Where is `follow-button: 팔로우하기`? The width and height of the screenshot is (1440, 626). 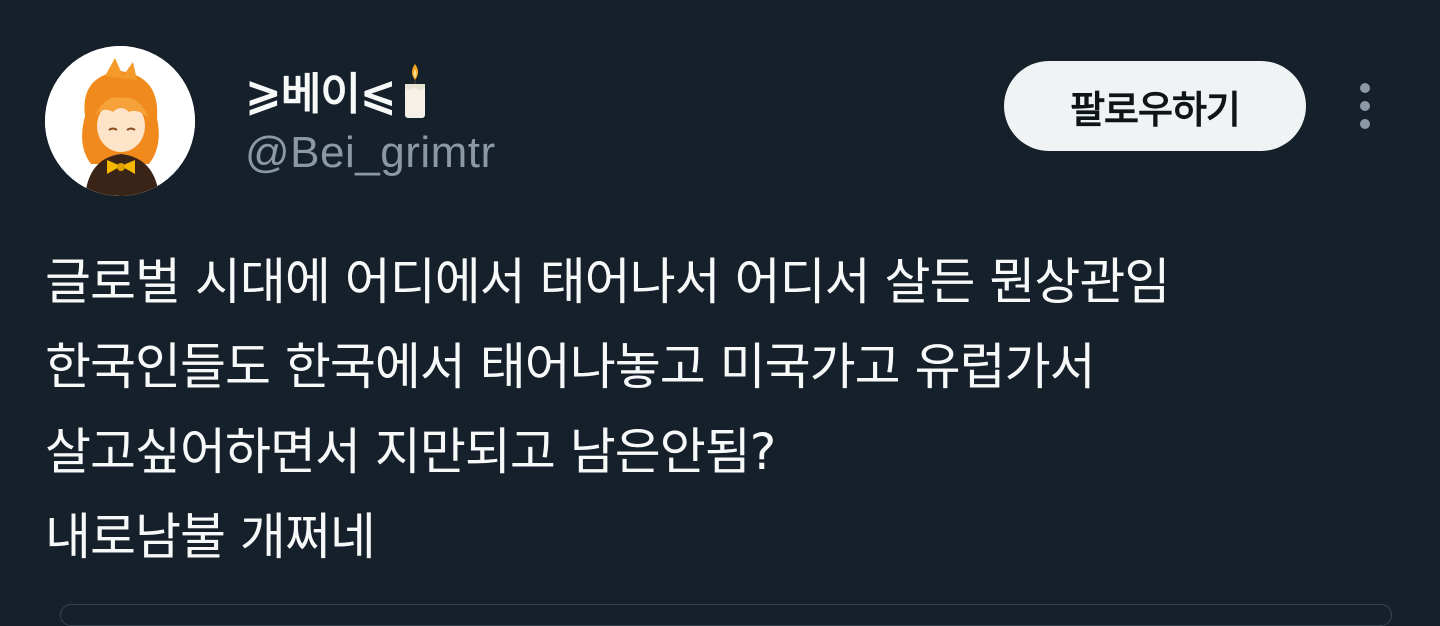 follow-button: 팔로우하기 is located at coordinates (1155, 106).